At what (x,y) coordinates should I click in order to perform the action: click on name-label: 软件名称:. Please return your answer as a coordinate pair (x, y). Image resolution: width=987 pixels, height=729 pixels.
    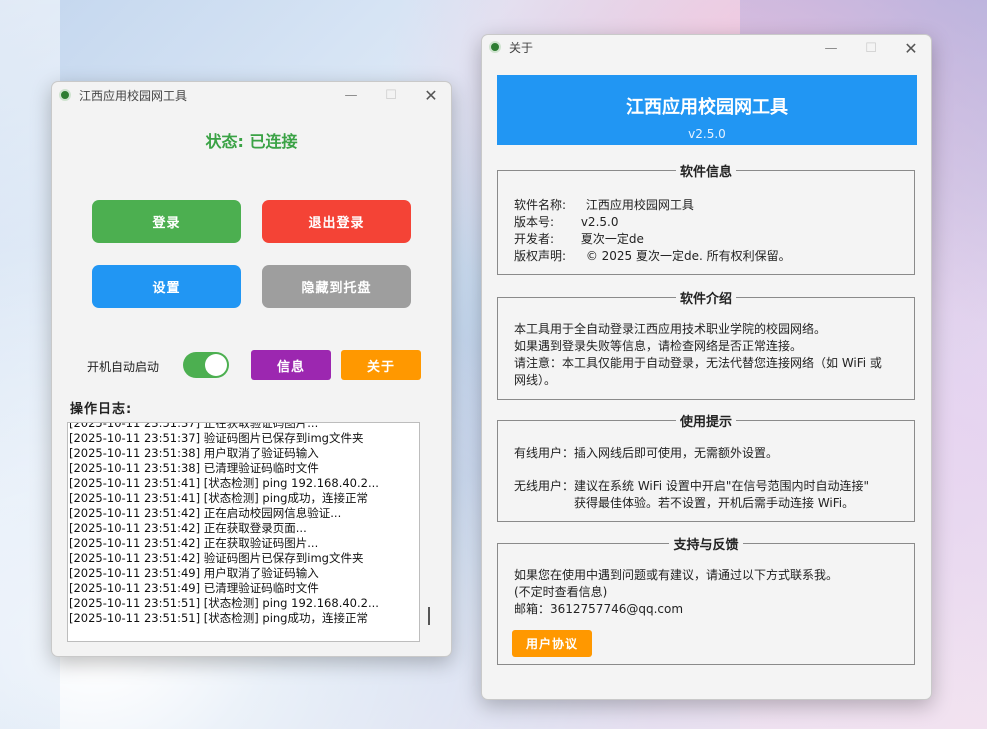
    Looking at the image, I should click on (540, 205).